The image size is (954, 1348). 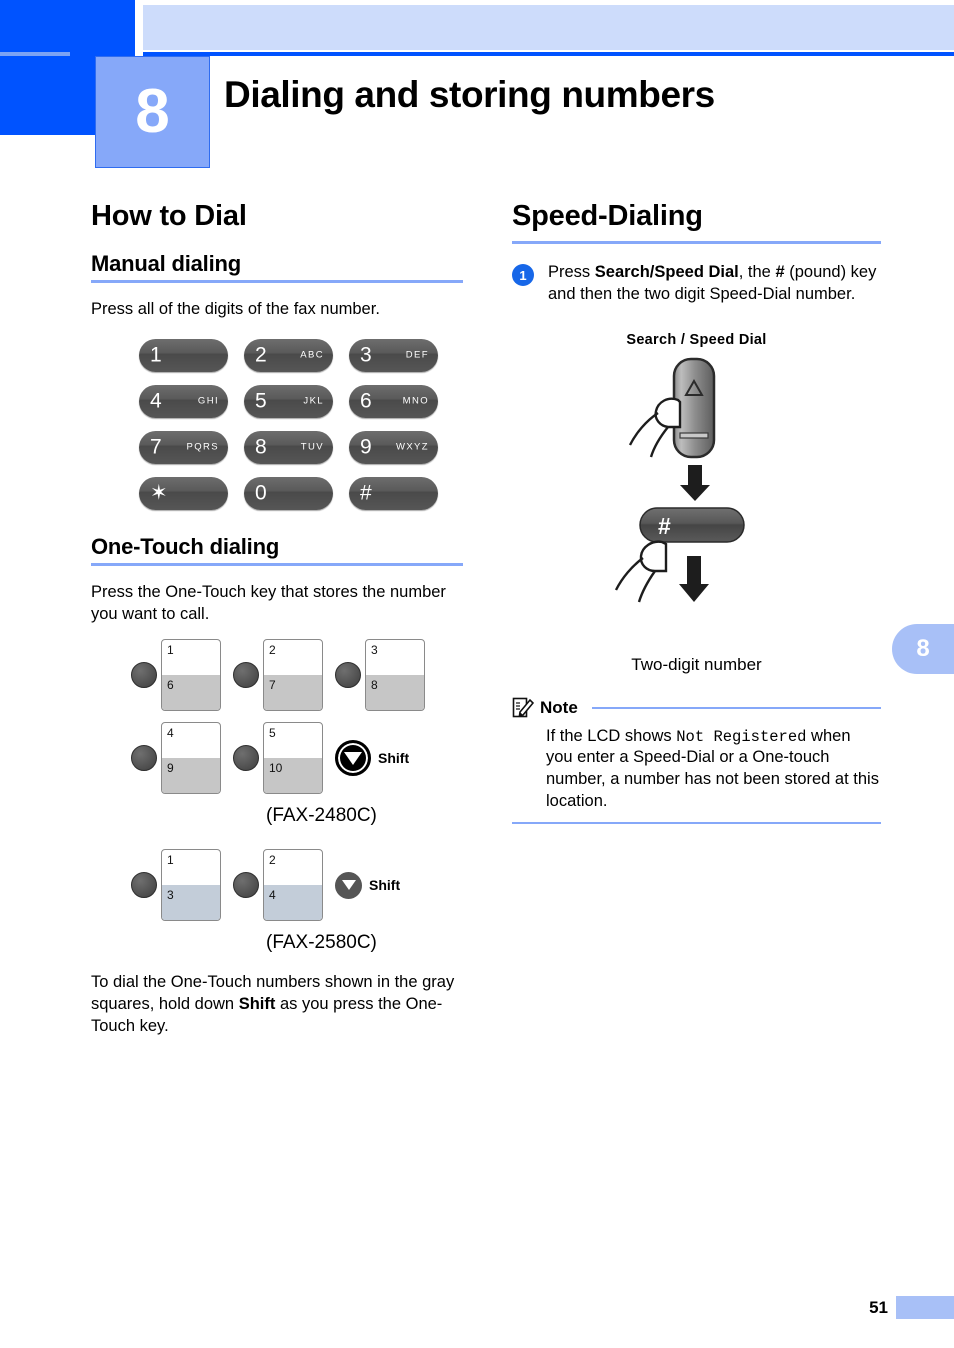 I want to click on chapter-number: 8, so click(x=152, y=111).